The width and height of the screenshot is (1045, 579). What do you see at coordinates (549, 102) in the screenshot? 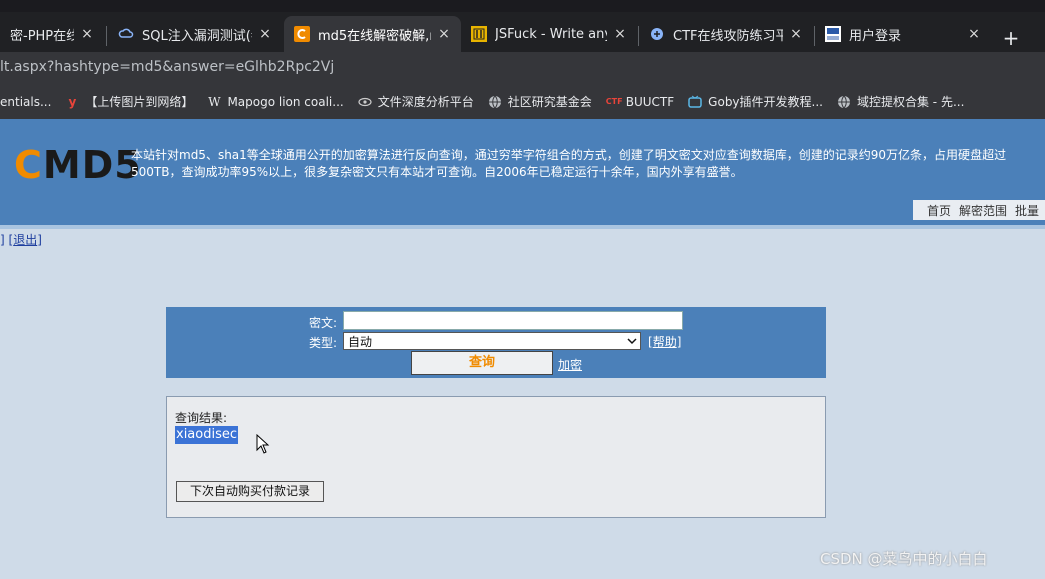
I see `bookmark-label: 社区研究基金会` at bounding box center [549, 102].